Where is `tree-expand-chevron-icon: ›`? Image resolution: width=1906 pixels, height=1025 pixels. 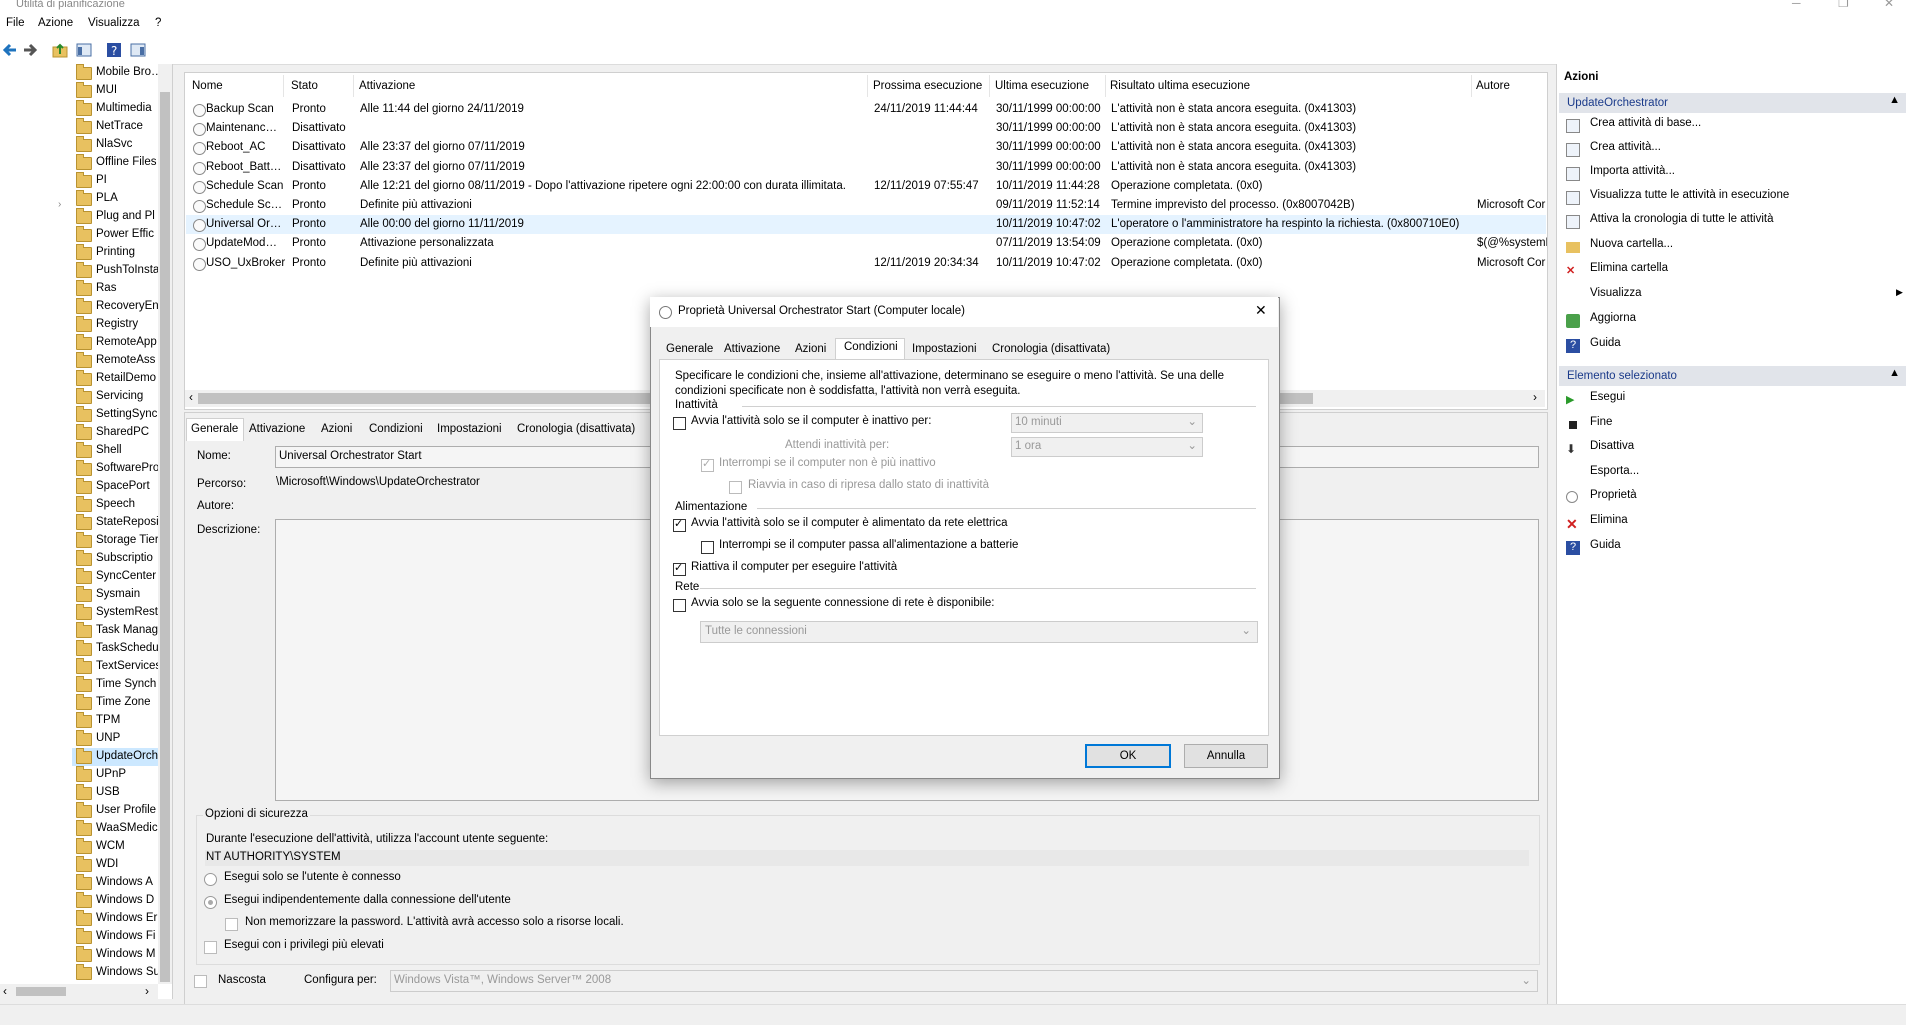 tree-expand-chevron-icon: › is located at coordinates (59, 204).